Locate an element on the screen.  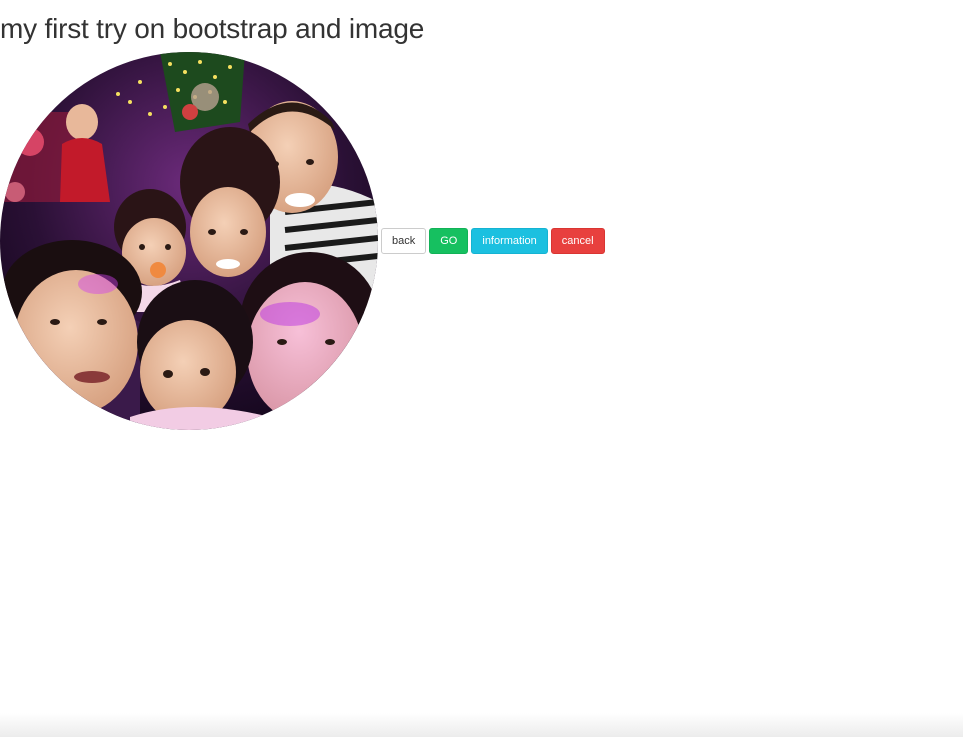
information-button: information is located at coordinates (509, 241).